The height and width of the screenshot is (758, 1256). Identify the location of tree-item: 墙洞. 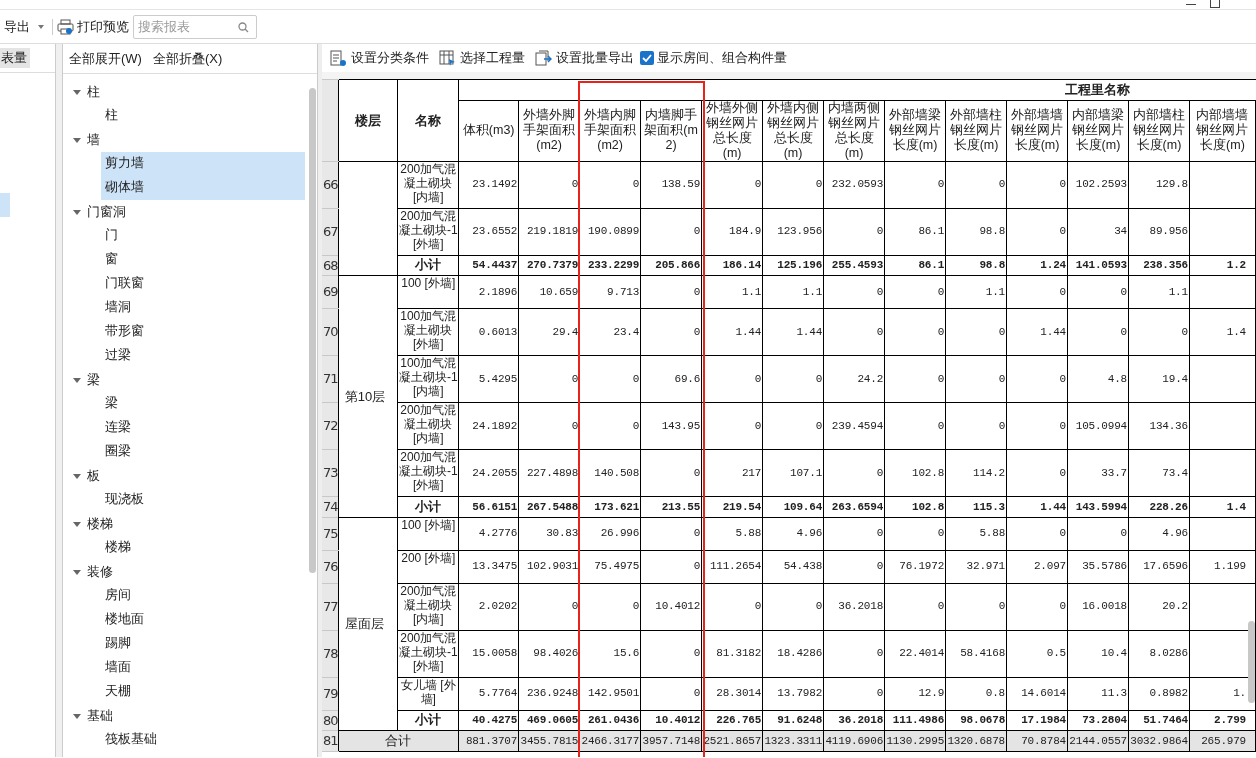
(203, 308).